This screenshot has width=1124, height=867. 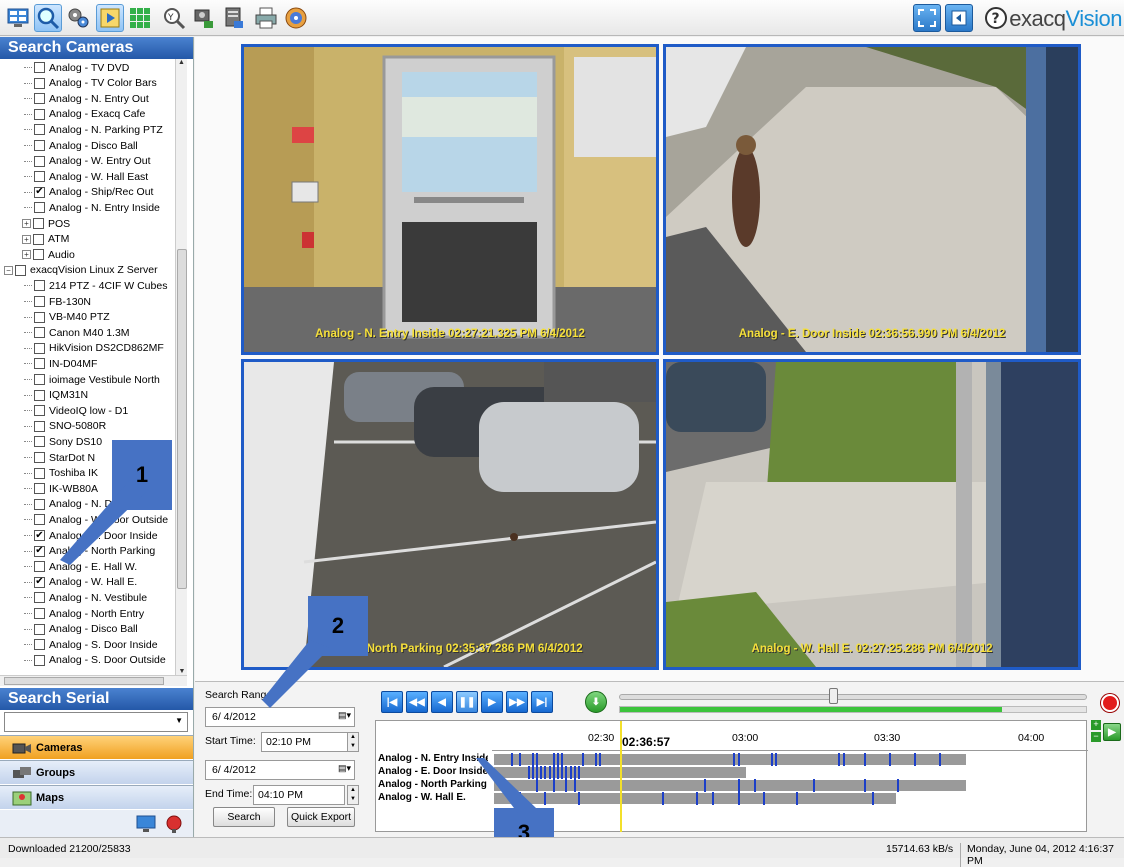 I want to click on end-time-spinner: ▲ ▼, so click(x=353, y=795).